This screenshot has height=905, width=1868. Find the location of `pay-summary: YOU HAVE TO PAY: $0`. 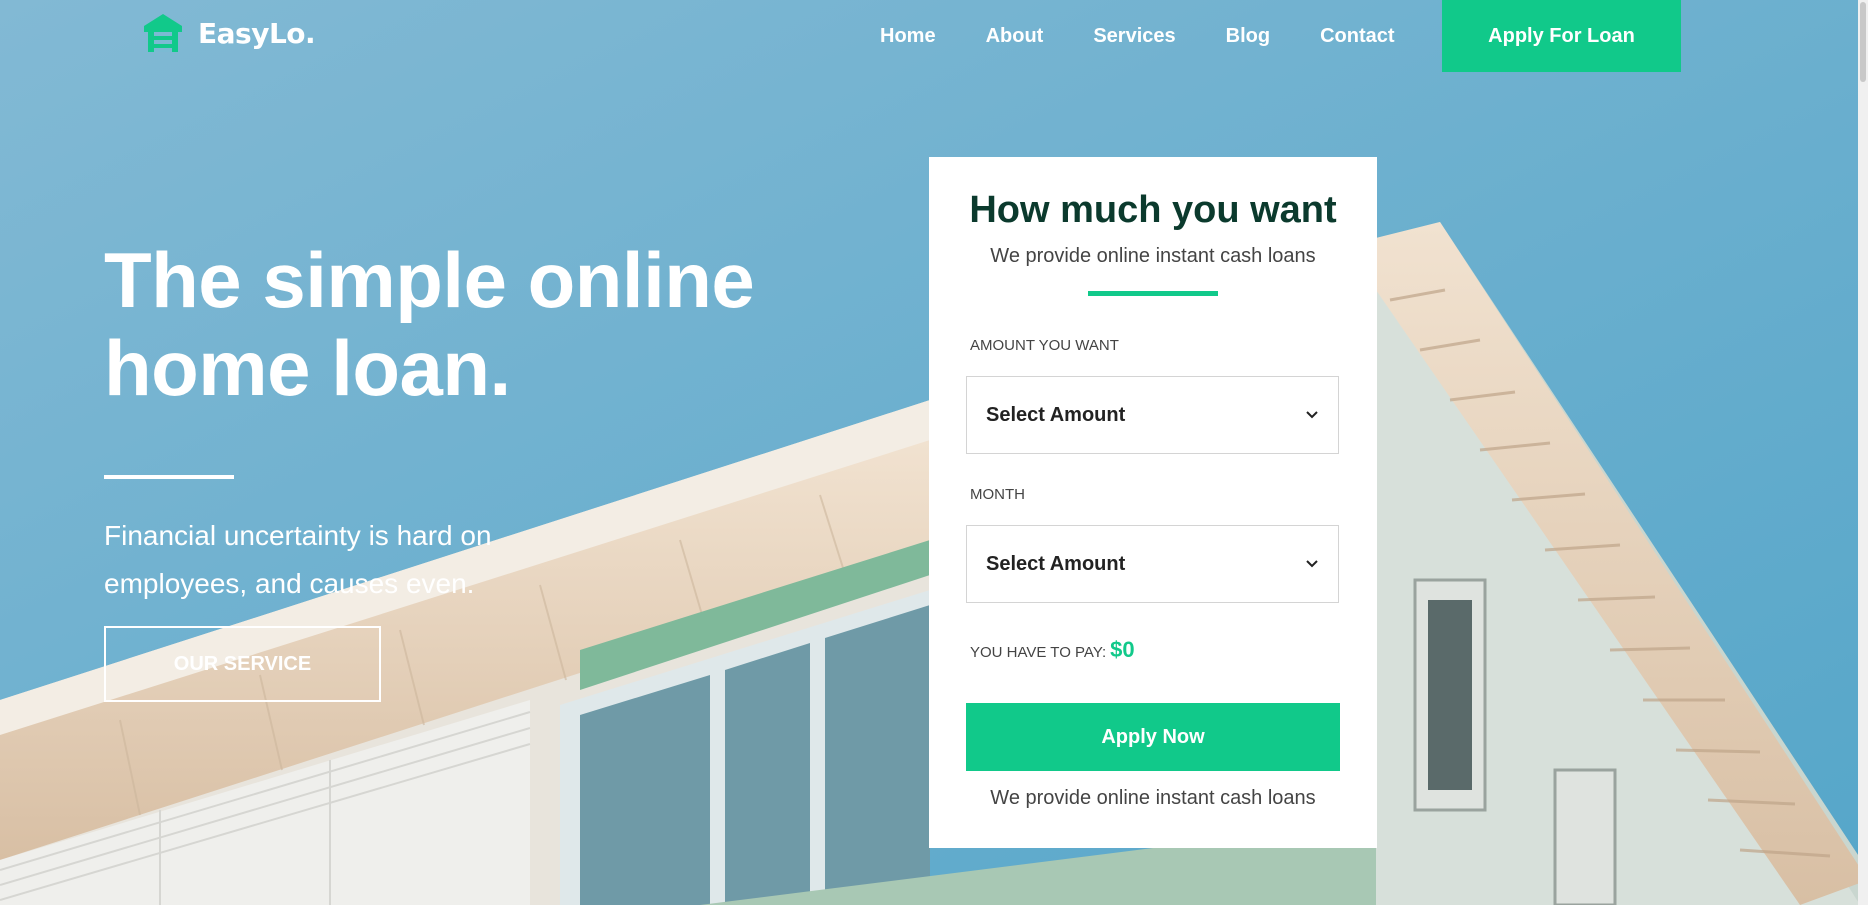

pay-summary: YOU HAVE TO PAY: $0 is located at coordinates (1052, 650).